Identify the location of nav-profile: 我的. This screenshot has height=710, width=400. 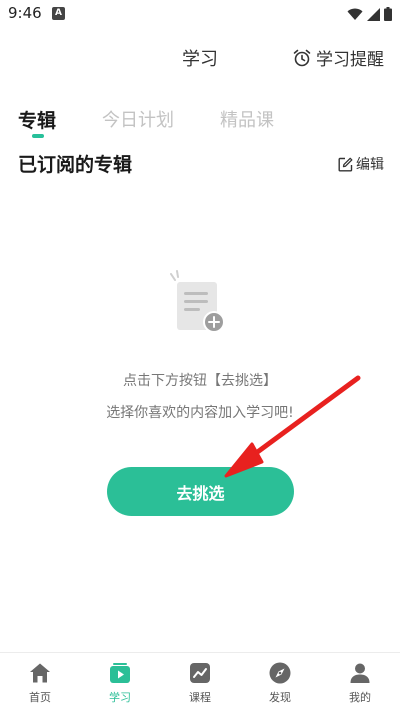
(360, 681).